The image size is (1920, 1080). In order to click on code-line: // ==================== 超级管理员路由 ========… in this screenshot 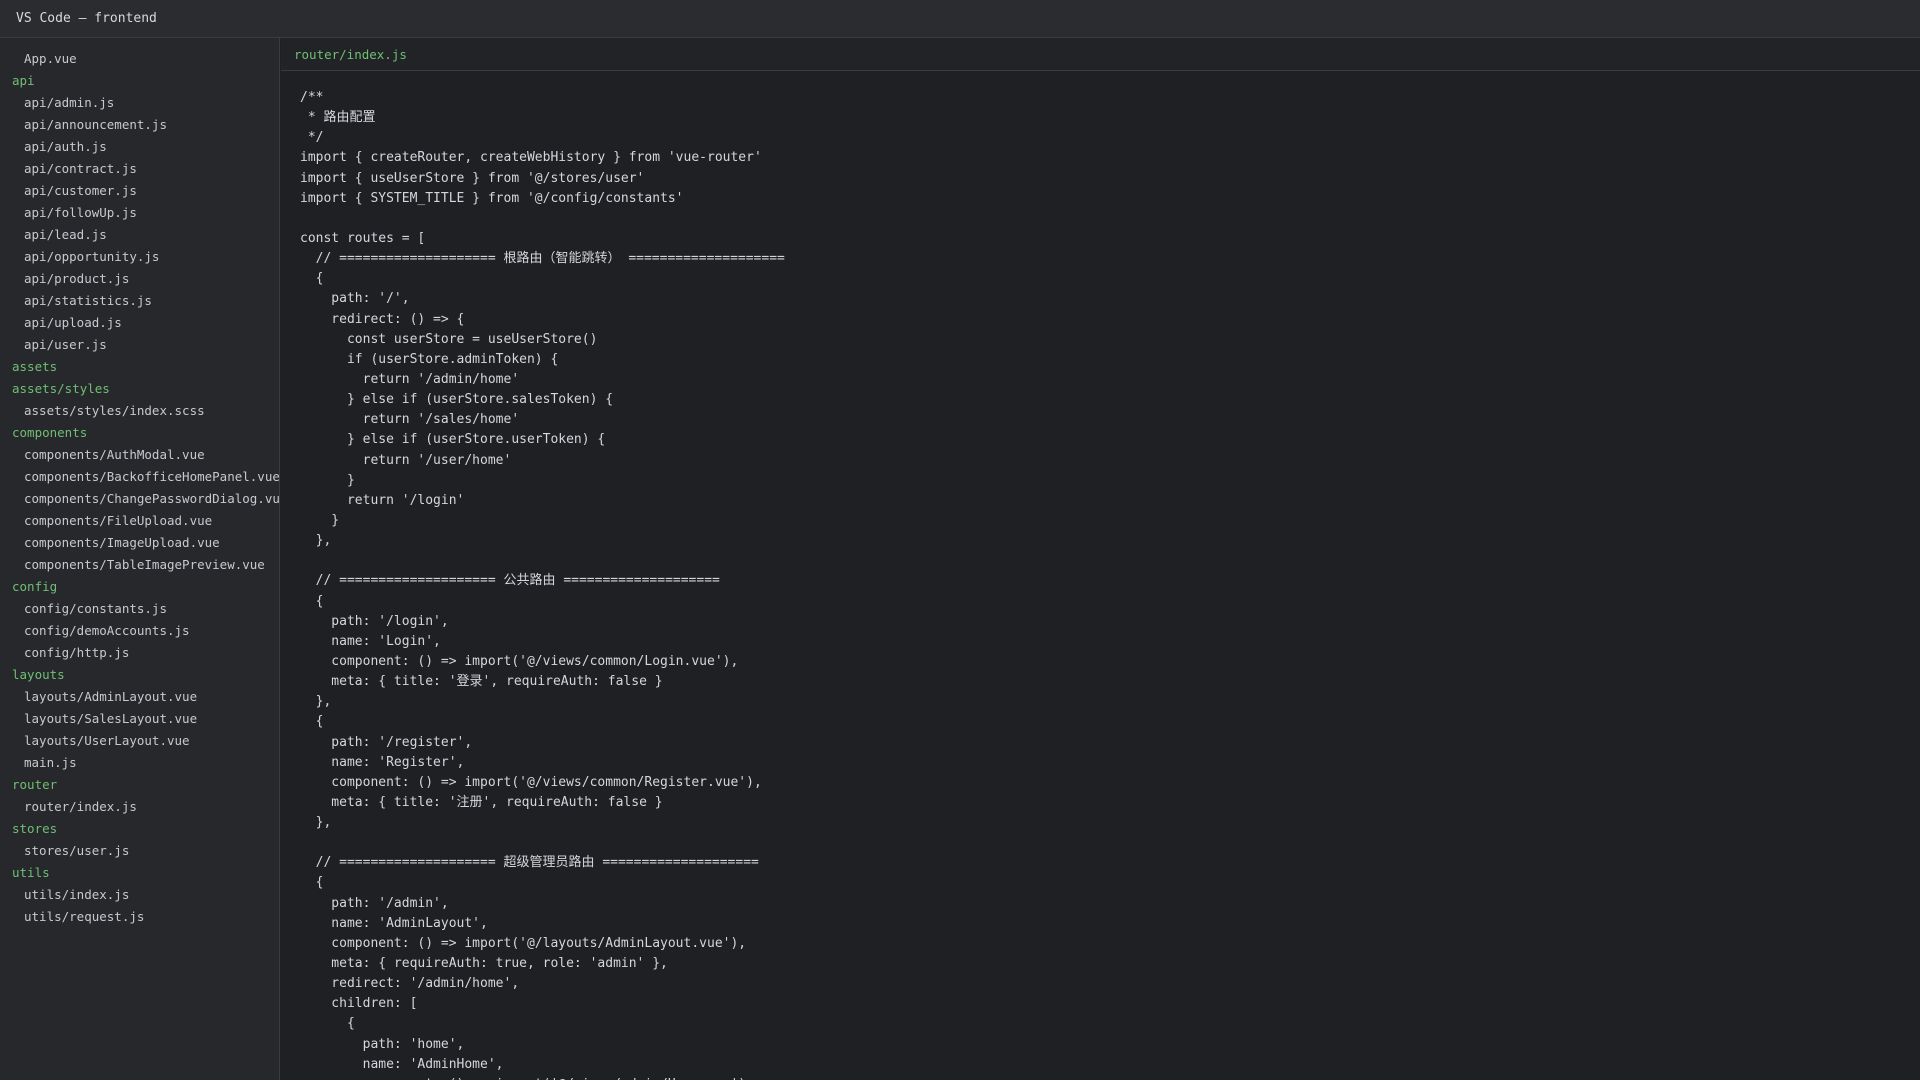, I will do `click(529, 863)`.